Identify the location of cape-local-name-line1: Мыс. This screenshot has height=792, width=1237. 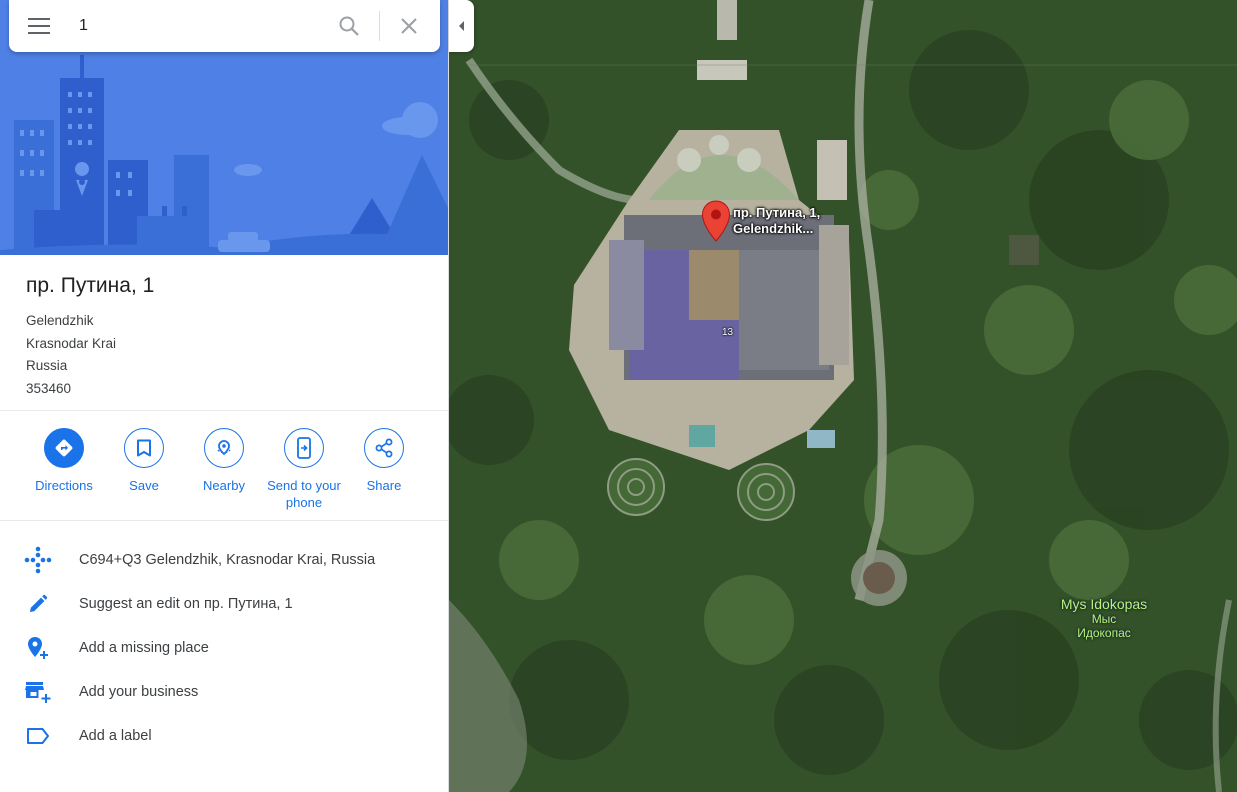
(1104, 619).